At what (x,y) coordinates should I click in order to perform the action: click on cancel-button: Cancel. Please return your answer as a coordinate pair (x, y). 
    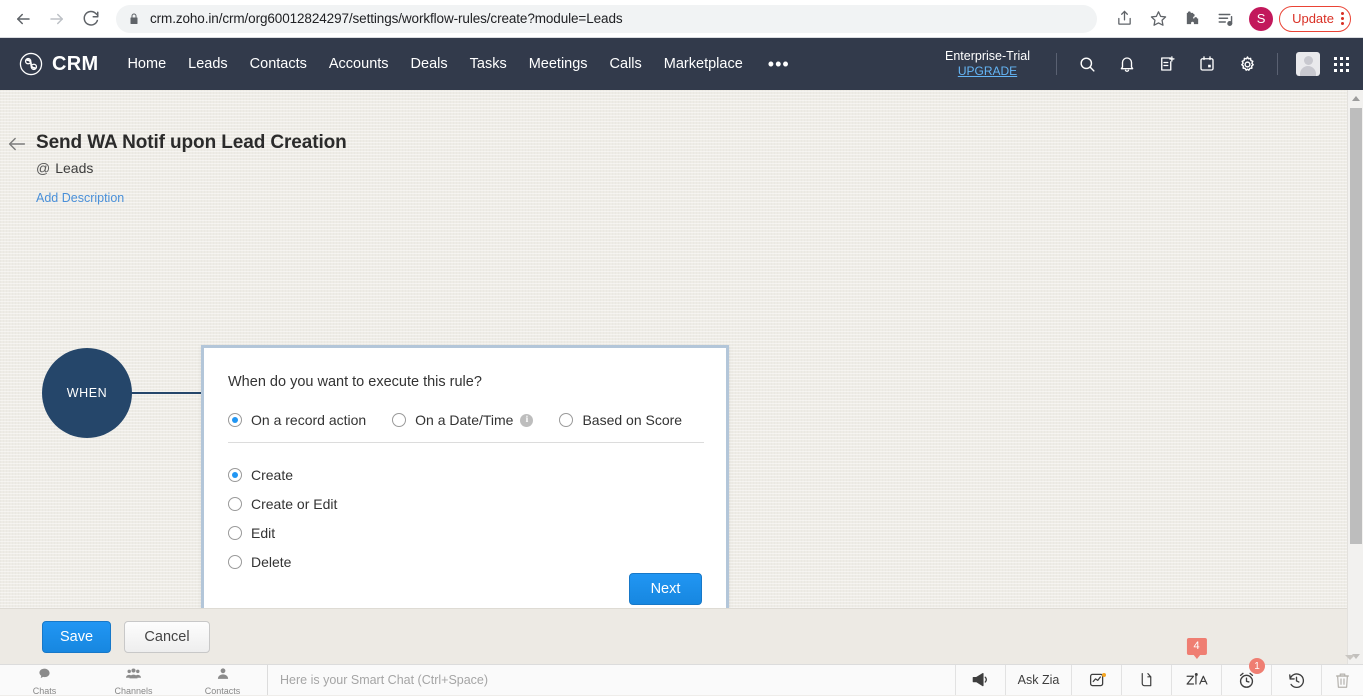
    Looking at the image, I should click on (167, 637).